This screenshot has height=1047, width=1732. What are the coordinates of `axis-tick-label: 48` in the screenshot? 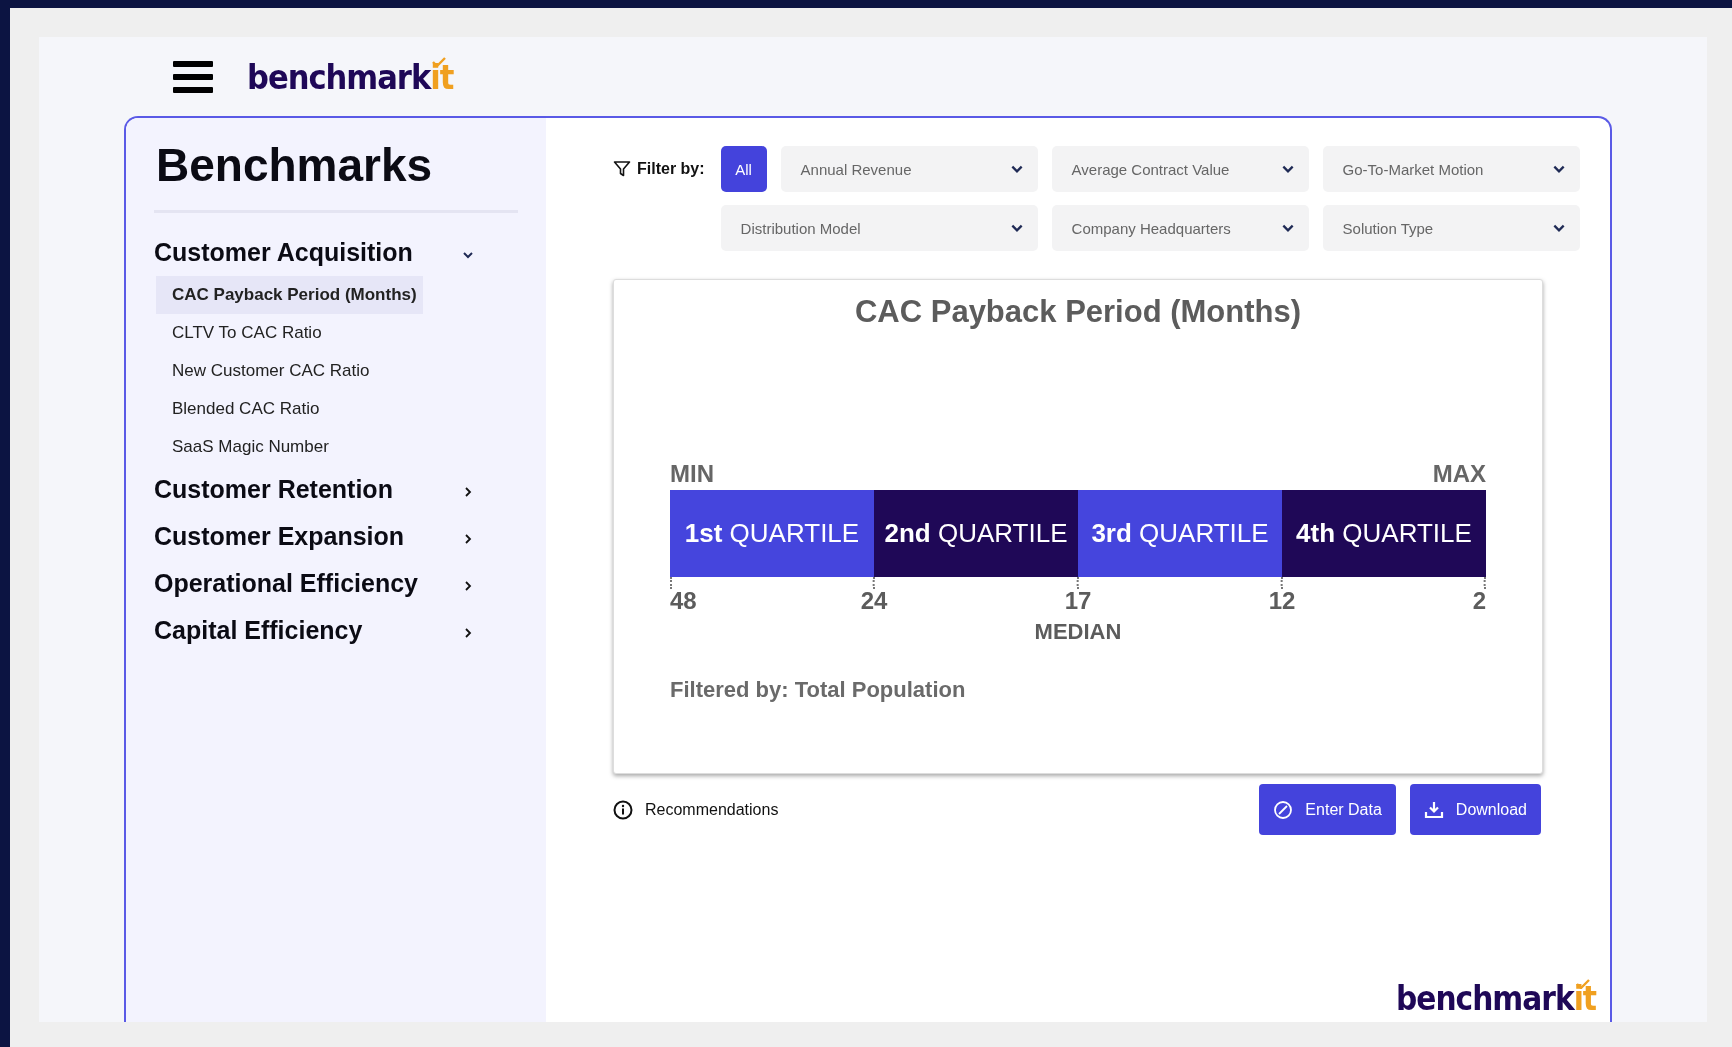 It's located at (683, 601).